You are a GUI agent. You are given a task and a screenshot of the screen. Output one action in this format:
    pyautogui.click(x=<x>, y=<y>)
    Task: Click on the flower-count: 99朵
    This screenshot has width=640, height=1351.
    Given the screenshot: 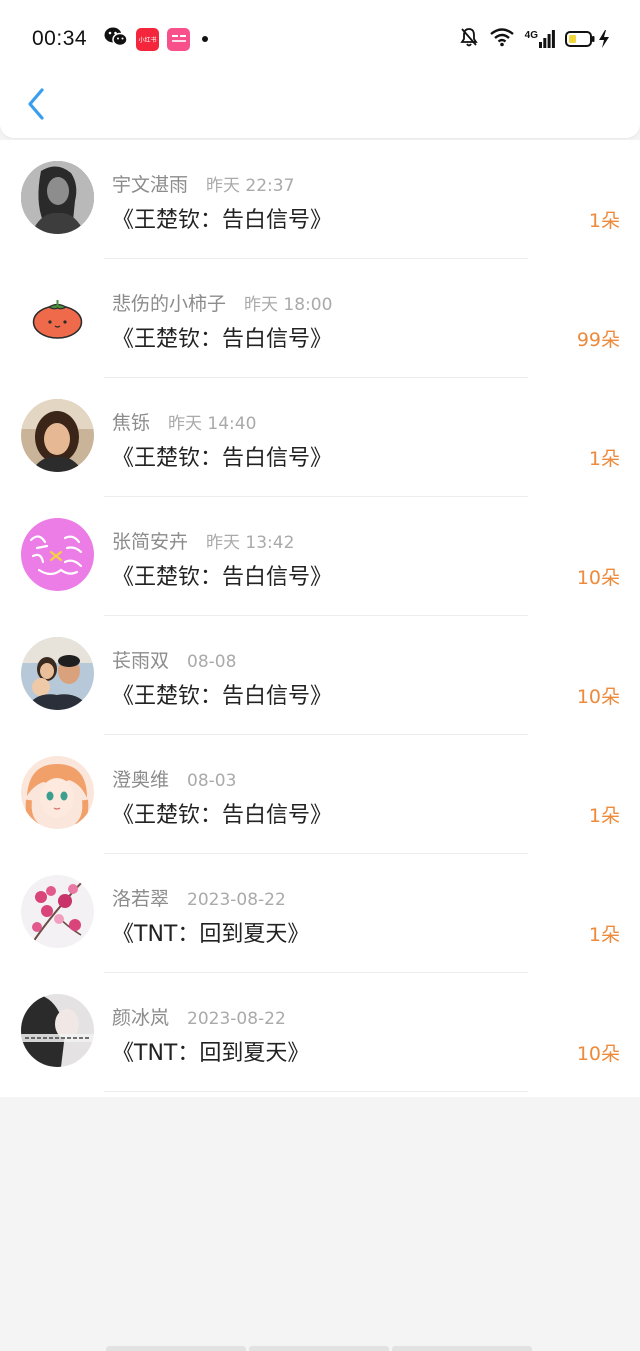 What is the action you would take?
    pyautogui.click(x=598, y=340)
    